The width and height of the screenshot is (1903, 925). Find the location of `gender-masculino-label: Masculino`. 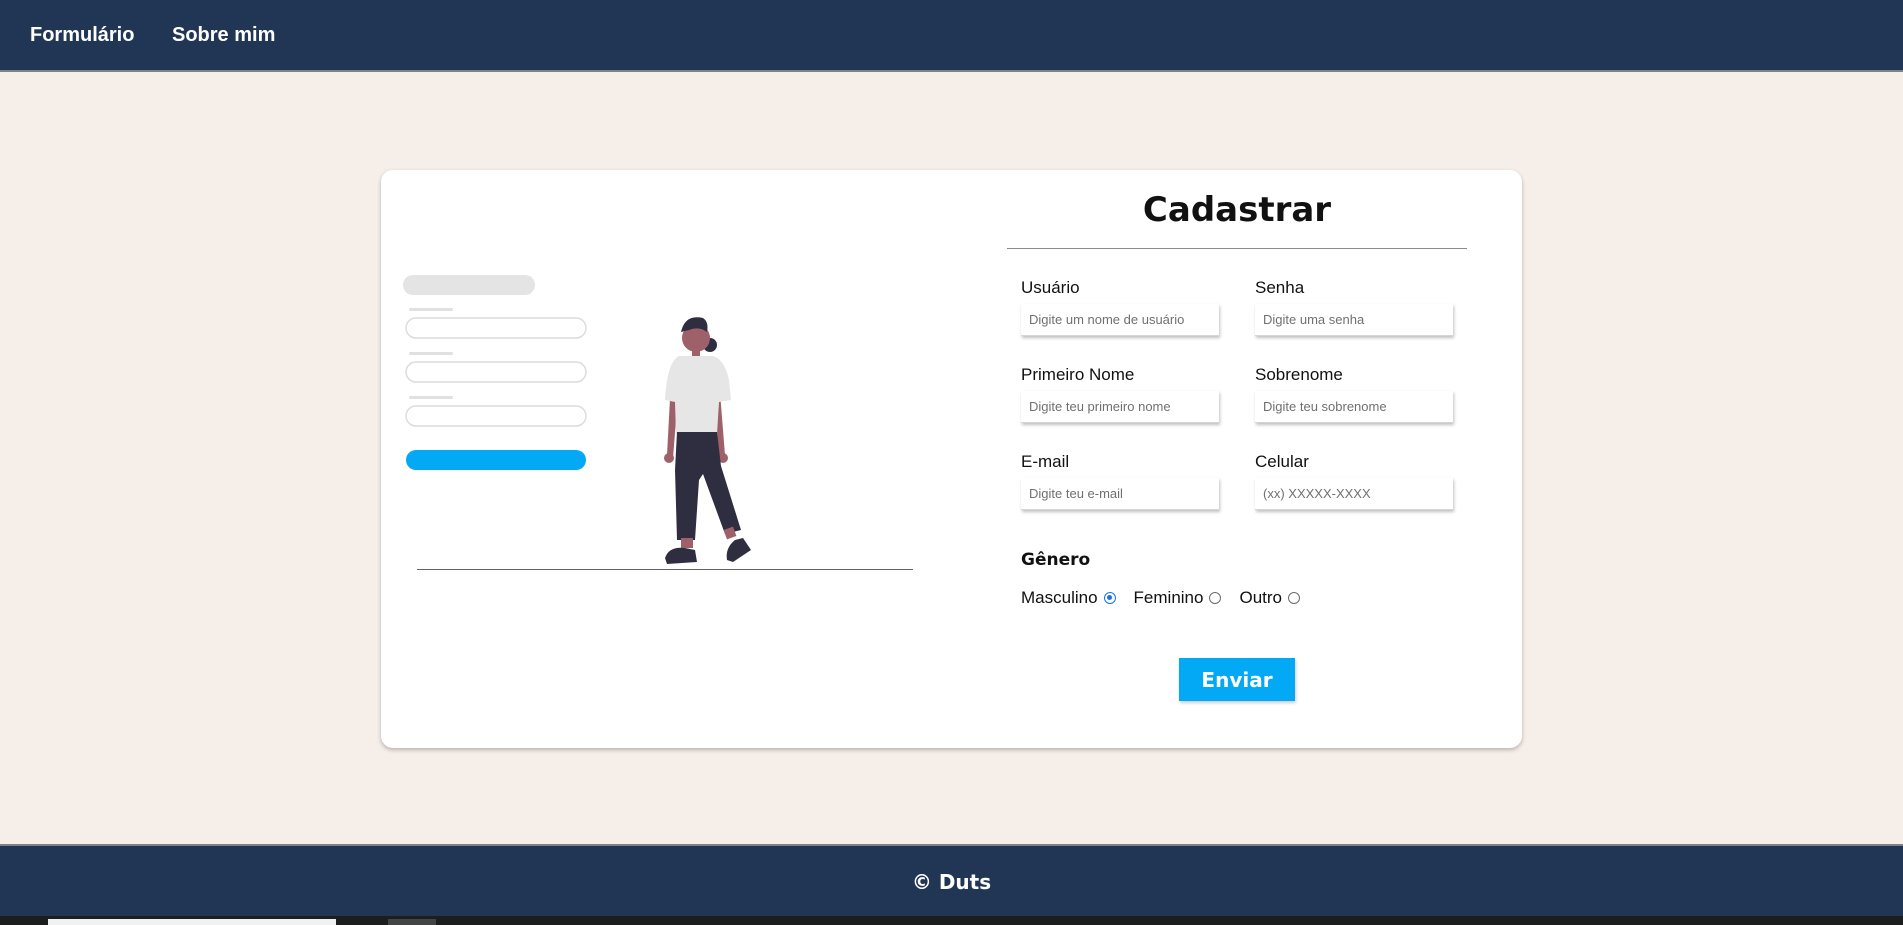

gender-masculino-label: Masculino is located at coordinates (1059, 597).